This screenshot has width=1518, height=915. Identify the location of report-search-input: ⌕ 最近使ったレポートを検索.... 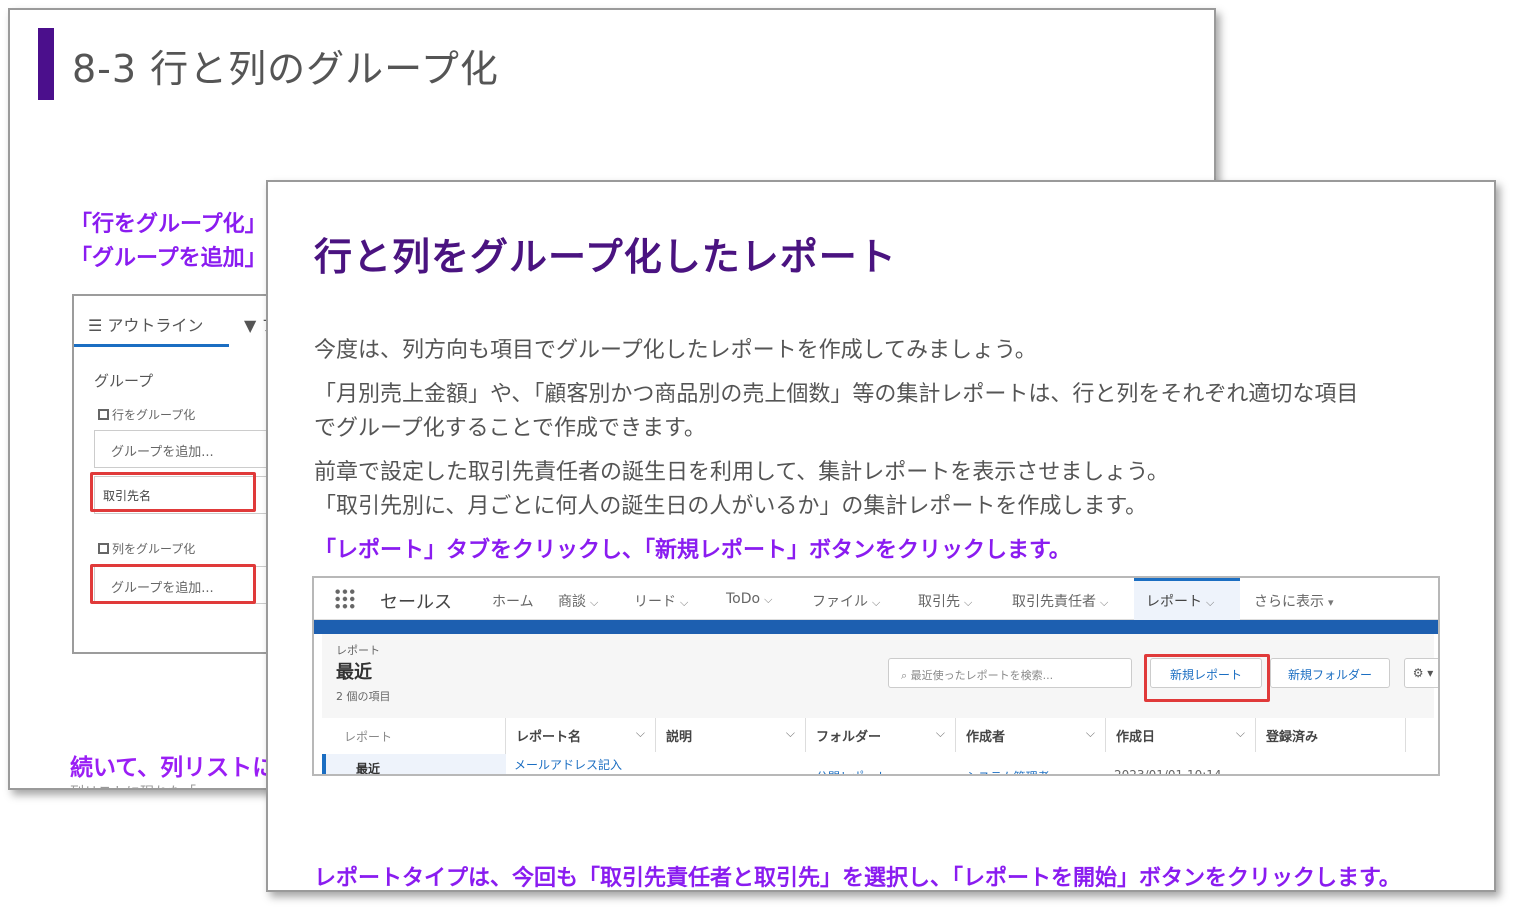
(1010, 673).